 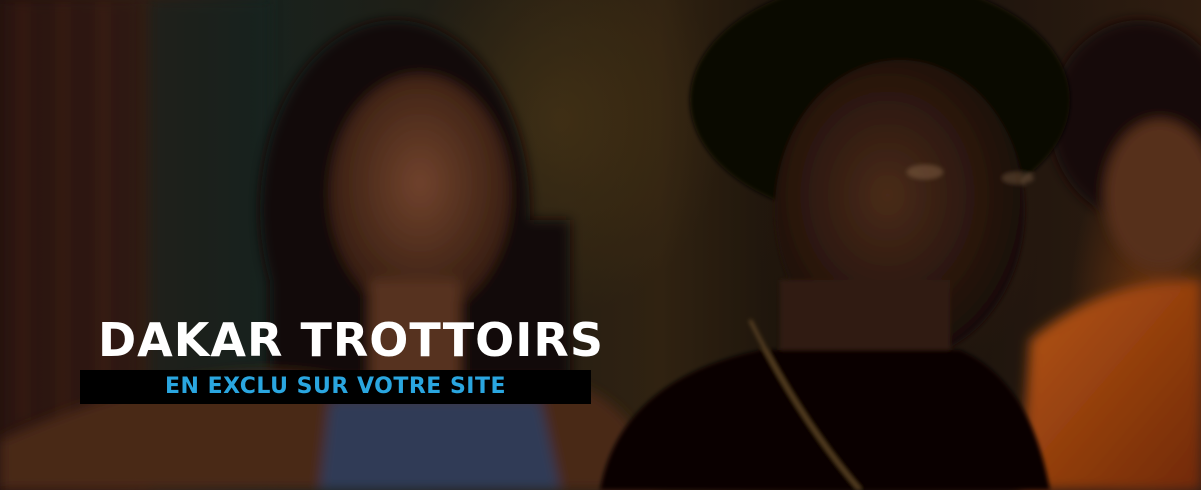 I want to click on banner-subtitle: EN EXCLU SUR VOTRE SITE, so click(x=335, y=387).